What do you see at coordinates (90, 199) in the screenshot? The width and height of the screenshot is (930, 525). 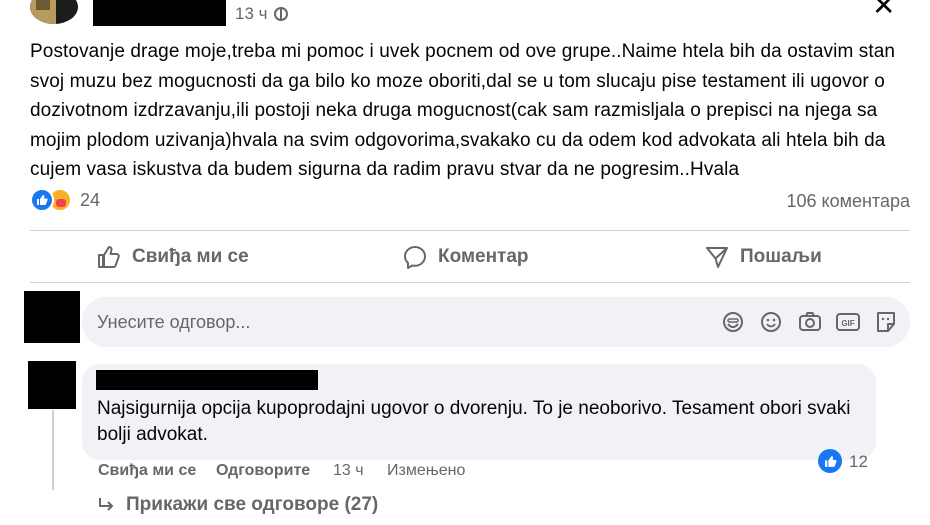 I see `reactions-count: 24` at bounding box center [90, 199].